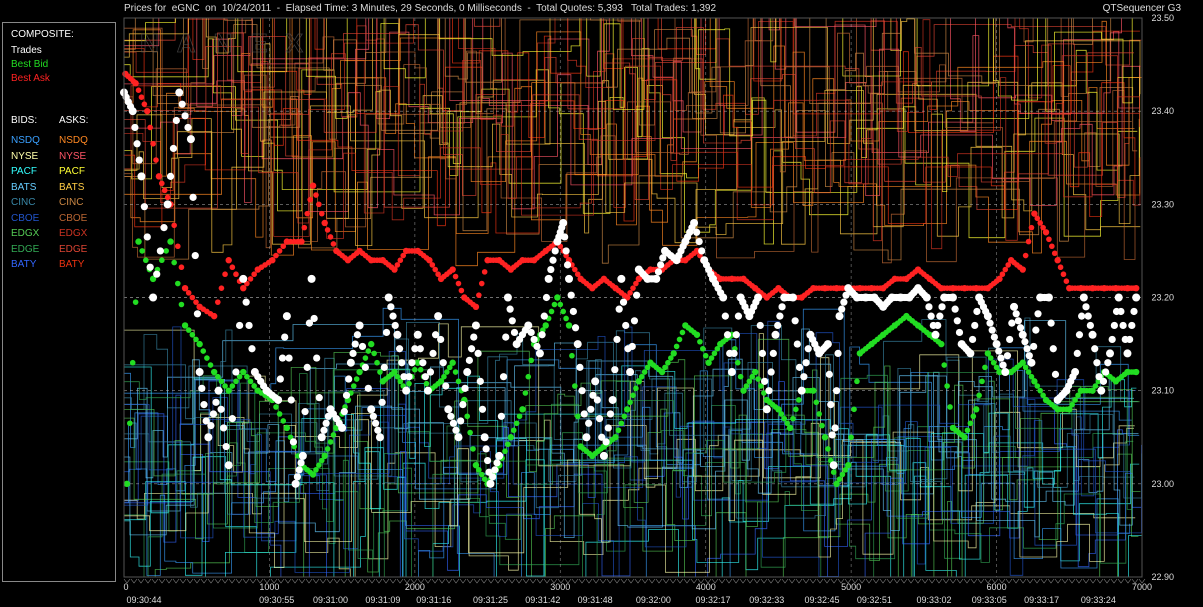 The image size is (1203, 607). Describe the element at coordinates (1162, 111) in the screenshot. I see `y-tick-label: 23.40` at that location.